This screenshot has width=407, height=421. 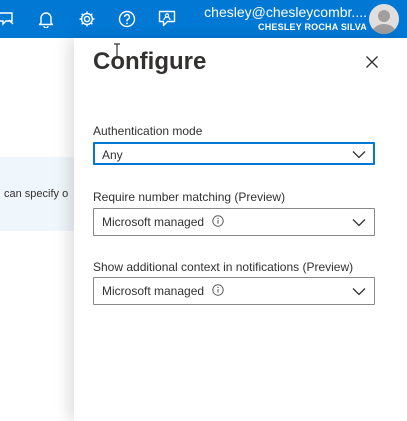 I want to click on text-cursor-icon, so click(x=117, y=51).